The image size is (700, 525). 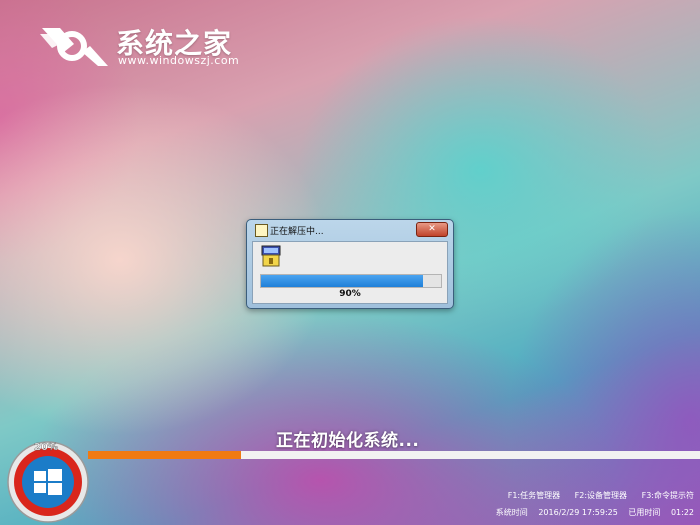 I want to click on extract-progress-bar, so click(x=351, y=281).